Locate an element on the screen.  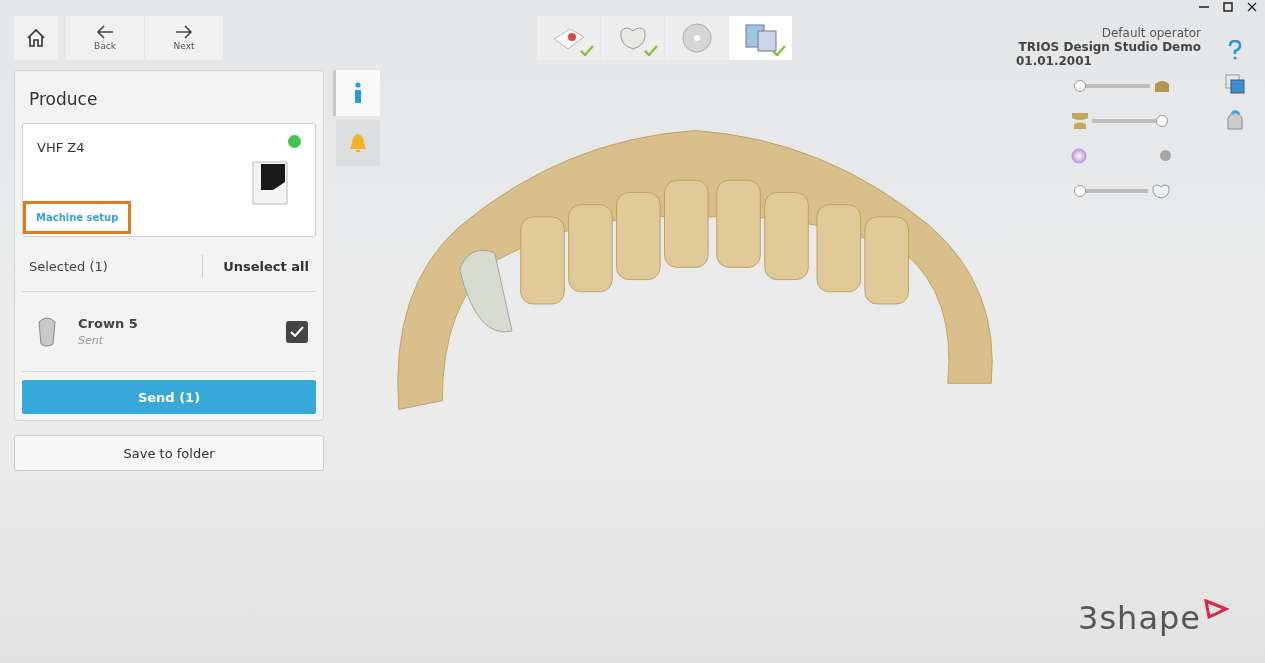
close-icon is located at coordinates (1252, 7).